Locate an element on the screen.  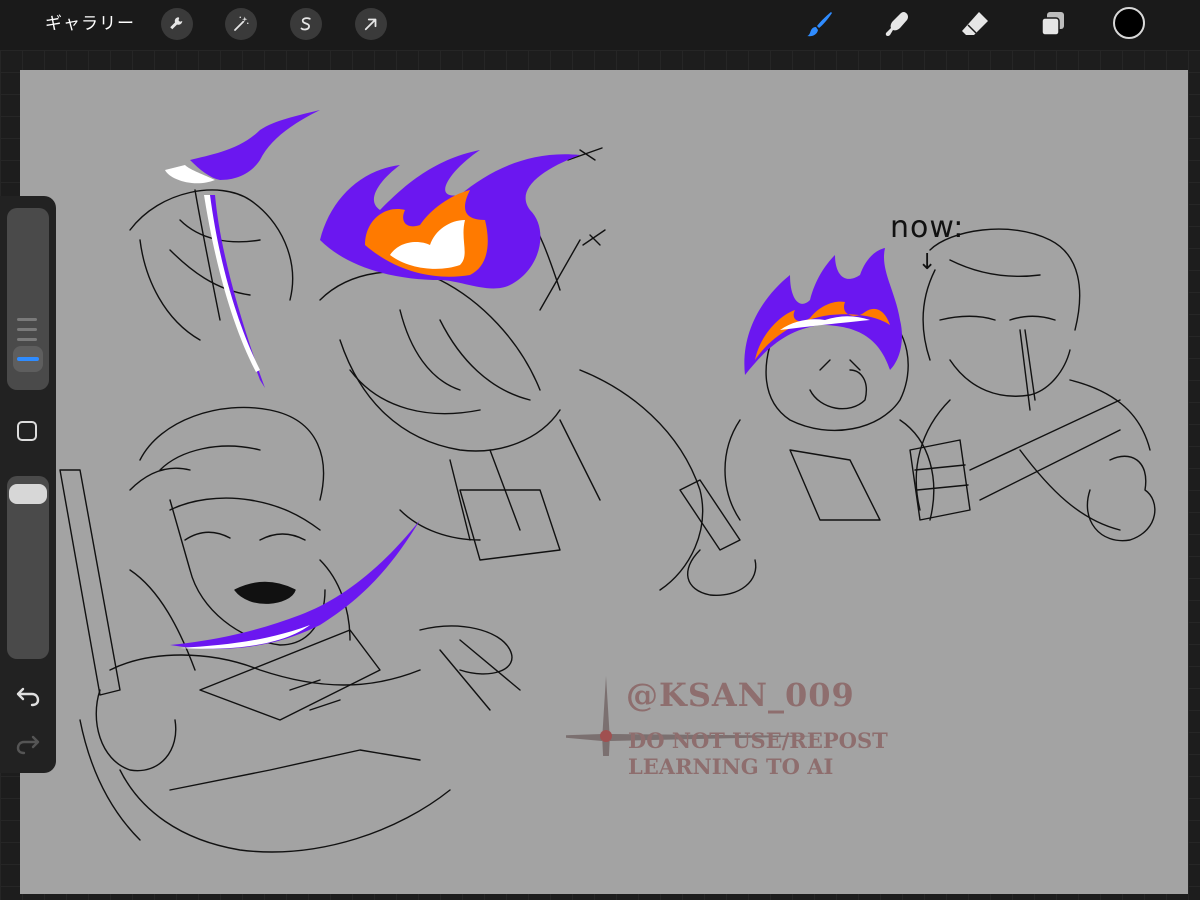
redo-button is located at coordinates (28, 744).